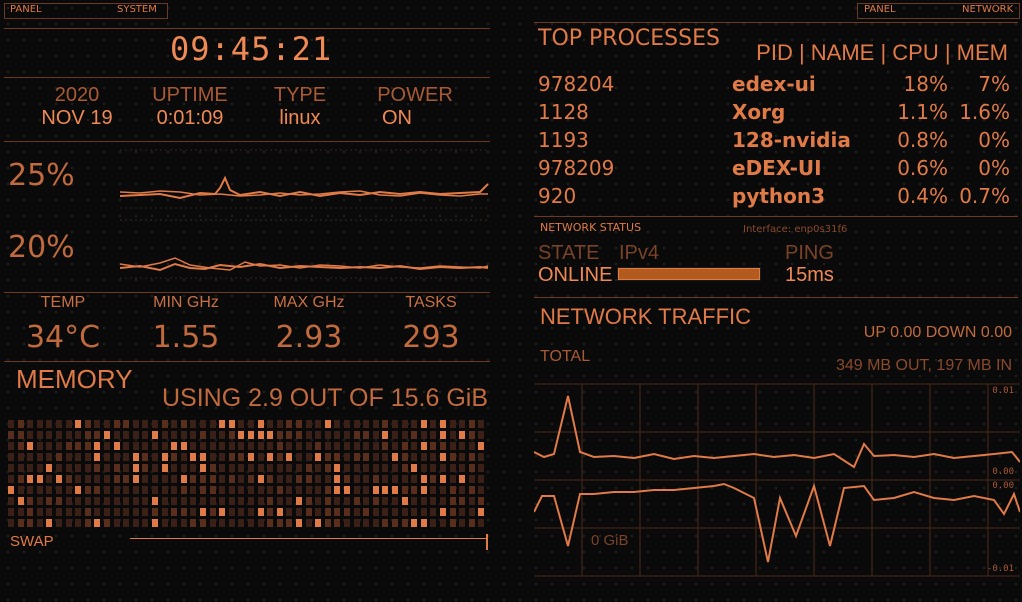 Image resolution: width=1022 pixels, height=602 pixels. What do you see at coordinates (77, 95) in the screenshot?
I see `sysinfo-year: 2020` at bounding box center [77, 95].